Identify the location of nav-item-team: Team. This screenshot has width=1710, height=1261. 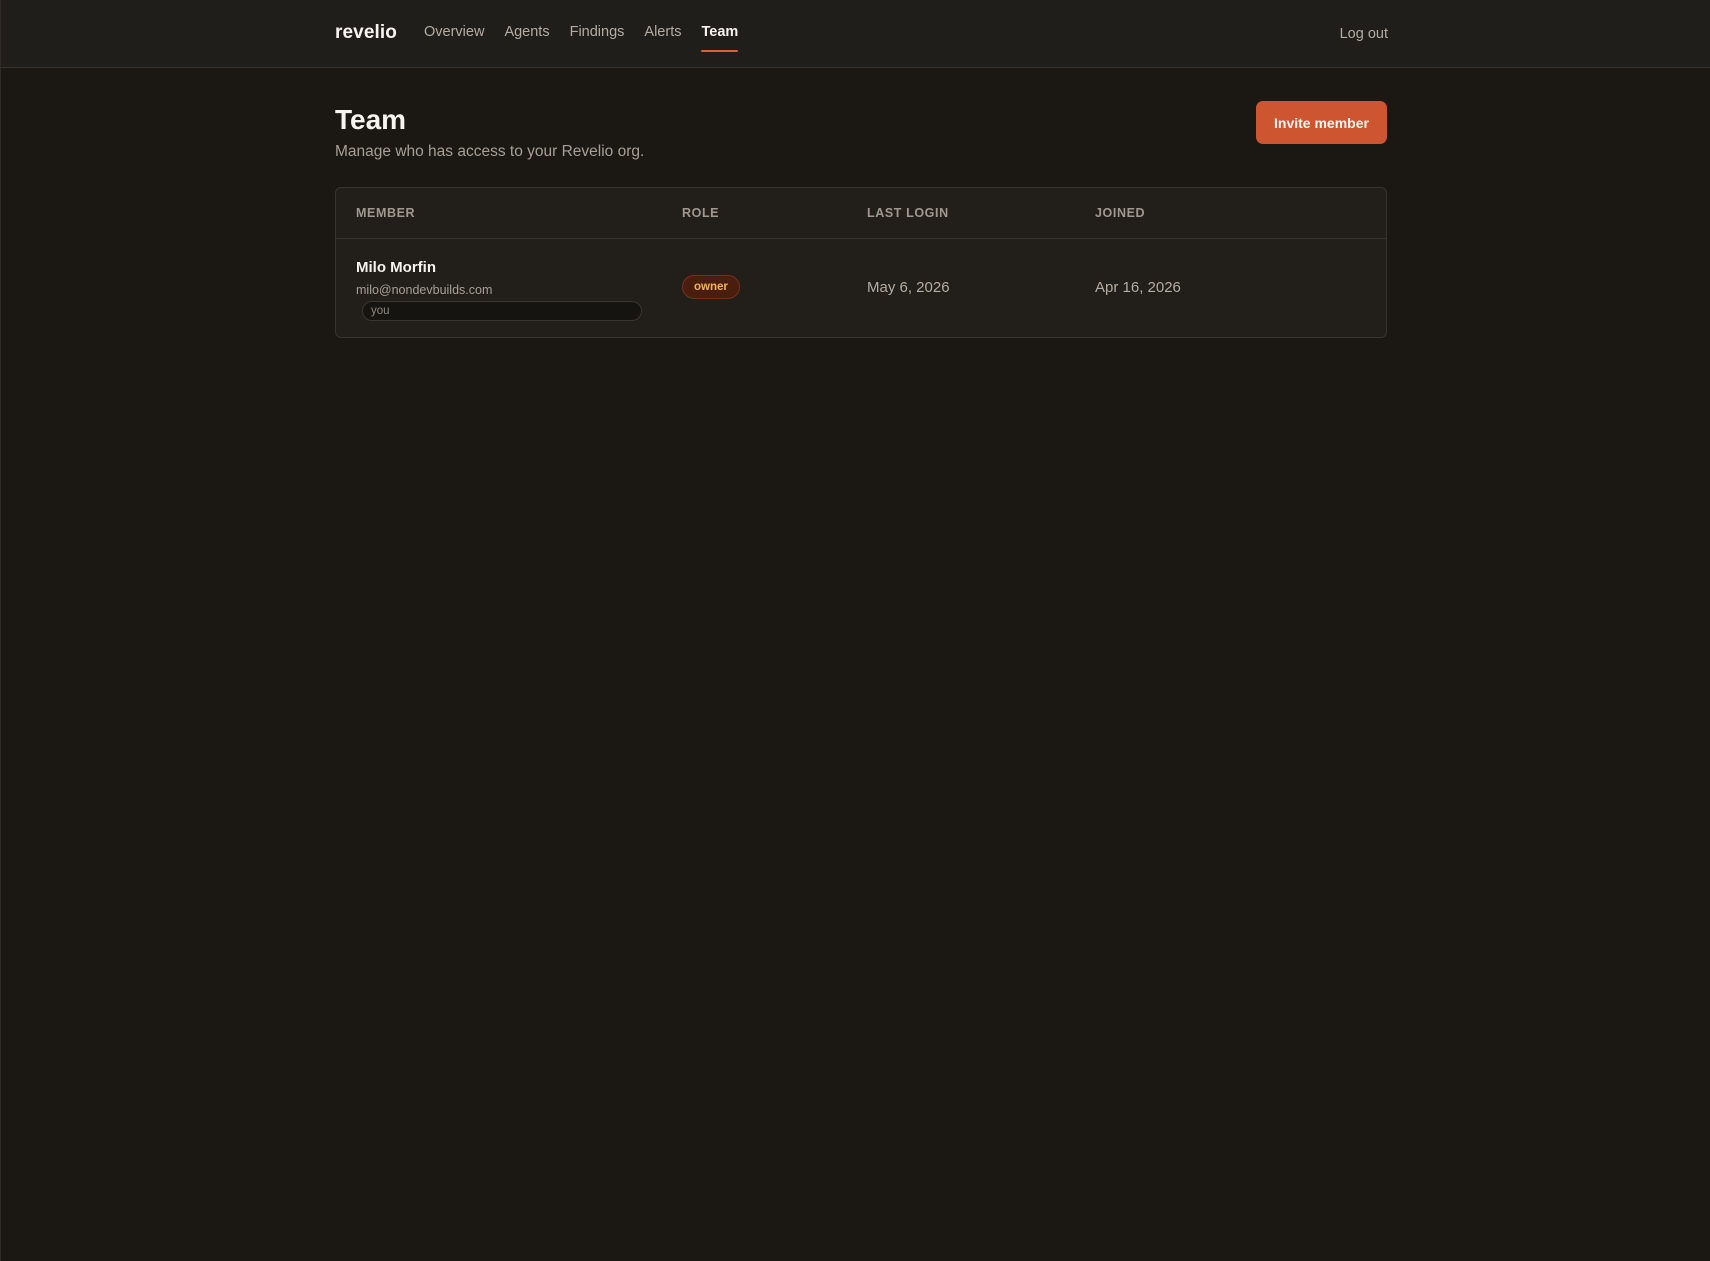
(719, 34).